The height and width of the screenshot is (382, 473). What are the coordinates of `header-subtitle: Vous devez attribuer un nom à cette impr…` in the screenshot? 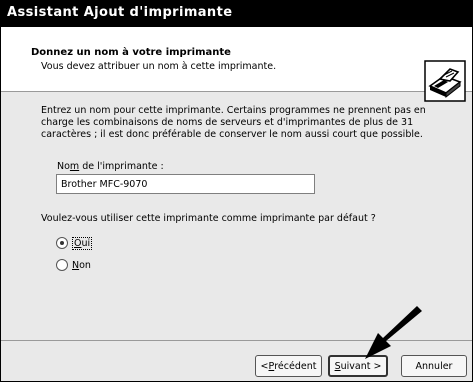 It's located at (159, 66).